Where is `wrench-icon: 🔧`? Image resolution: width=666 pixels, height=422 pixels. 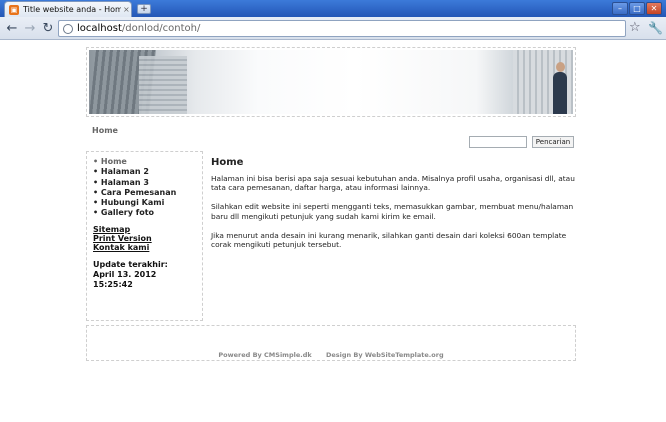 wrench-icon: 🔧 is located at coordinates (655, 28).